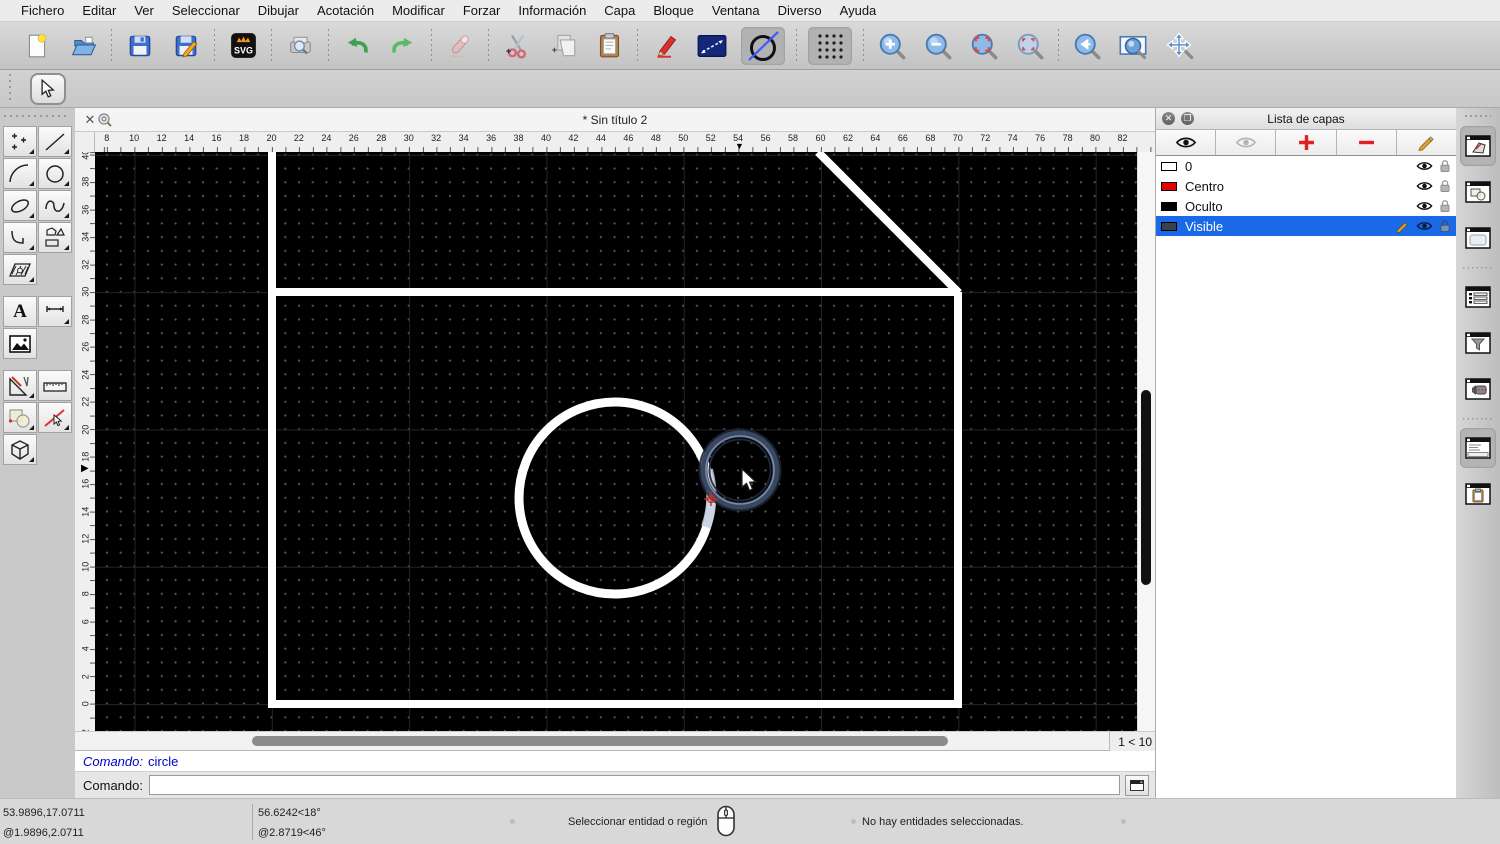 The image size is (1500, 844). Describe the element at coordinates (1146, 487) in the screenshot. I see `vertical-scrollbar-thumb` at that location.